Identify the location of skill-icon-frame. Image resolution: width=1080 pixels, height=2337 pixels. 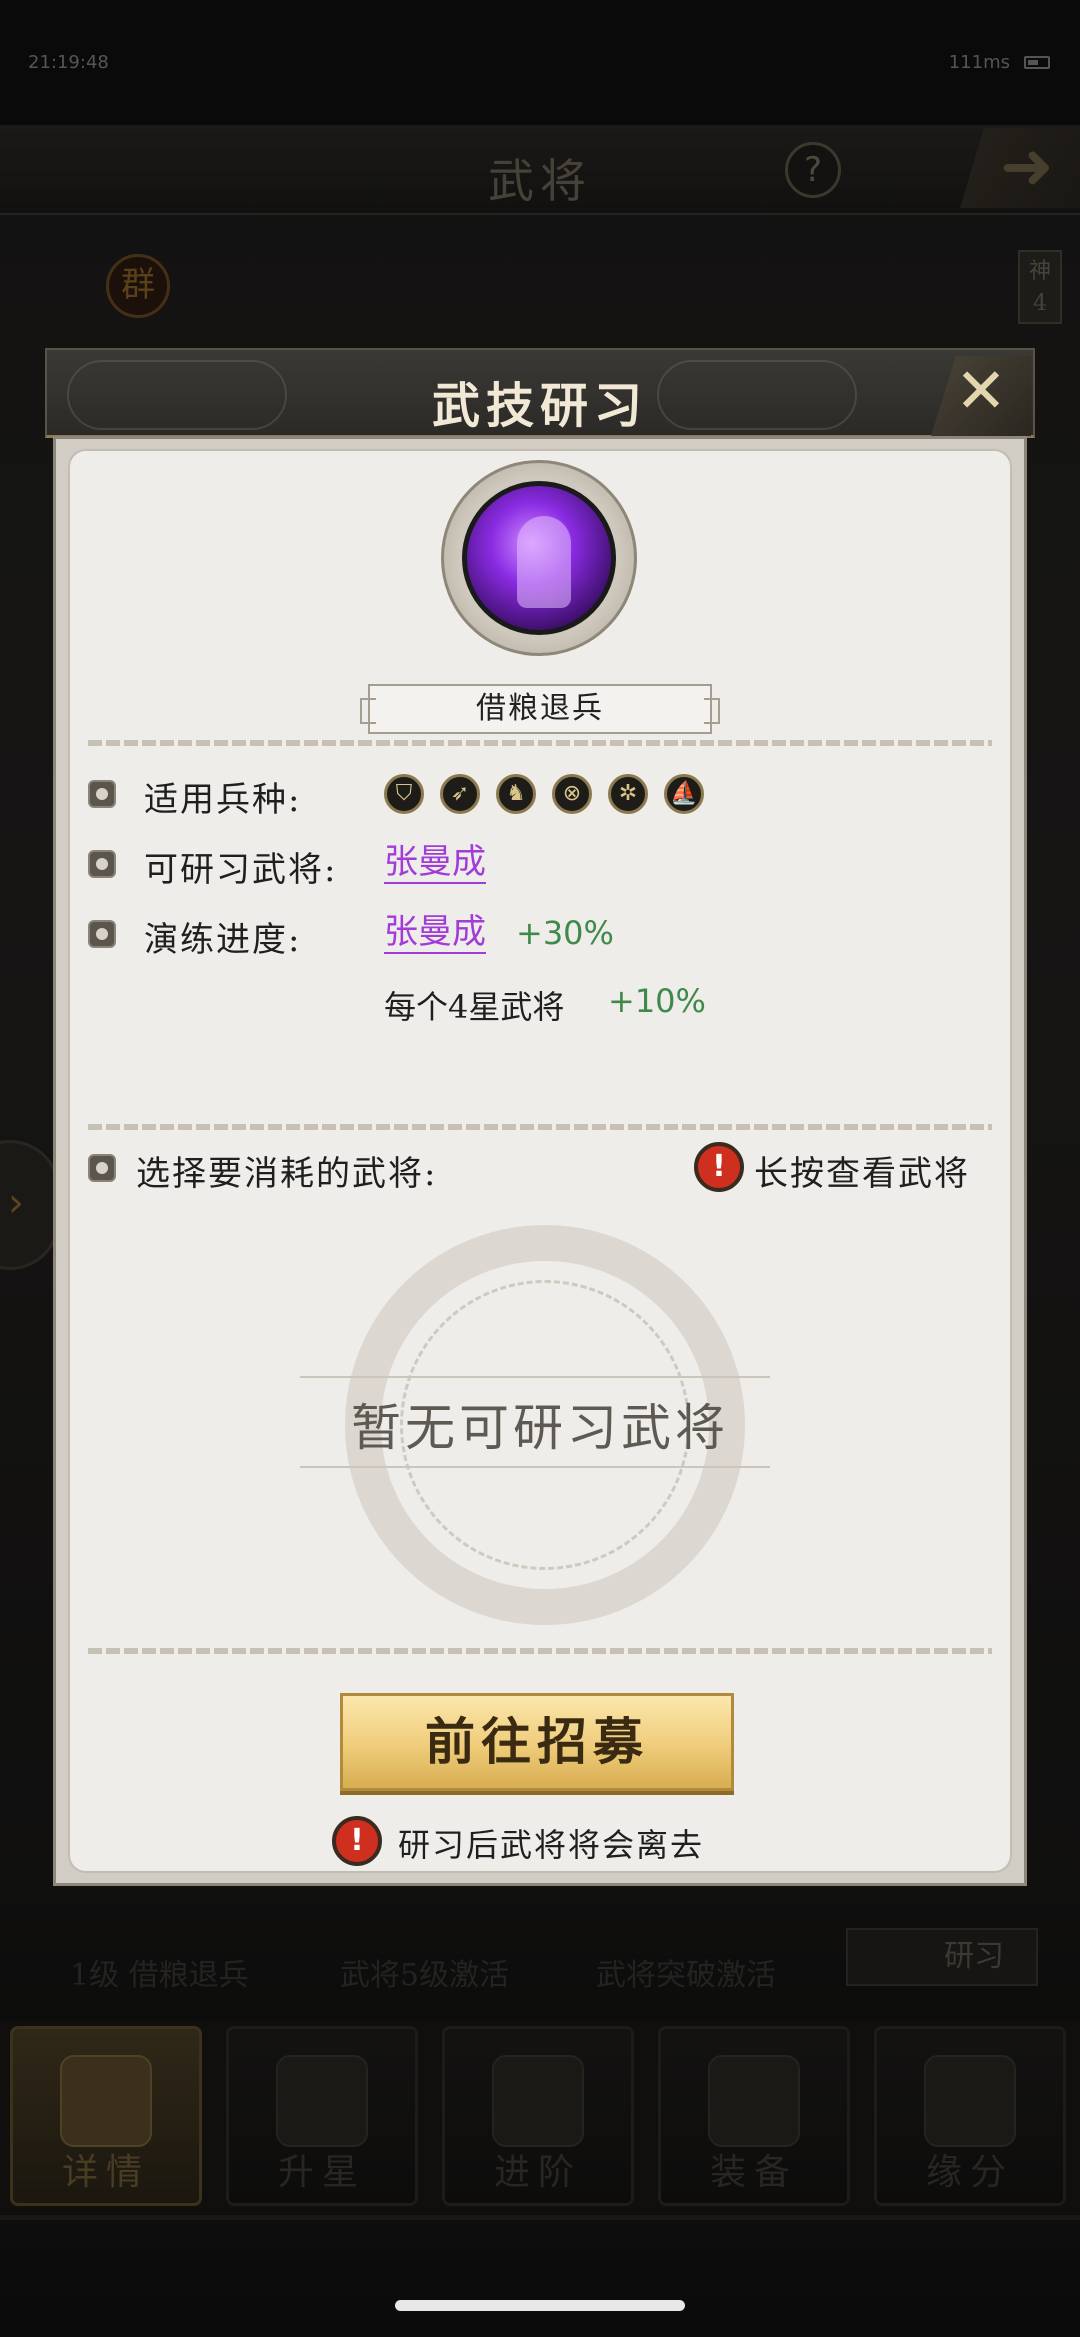
(539, 558).